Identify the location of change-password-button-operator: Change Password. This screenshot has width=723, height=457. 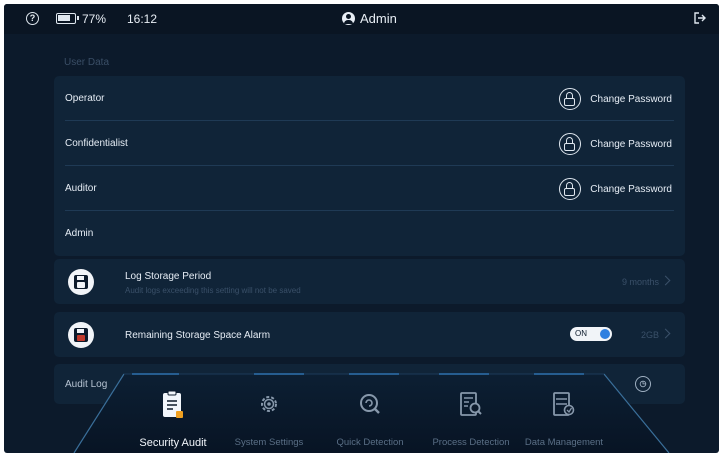
(615, 99).